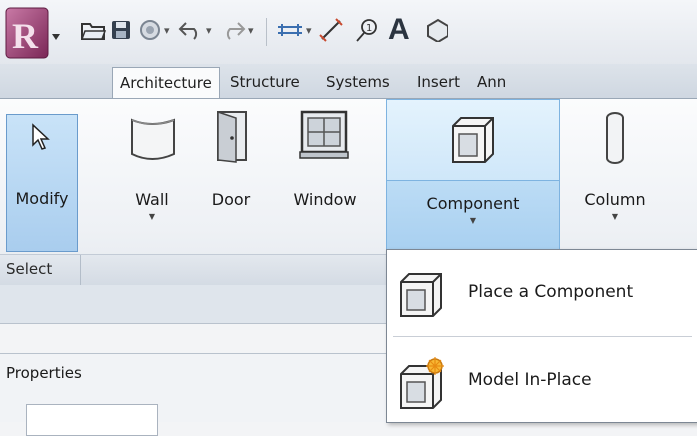 The height and width of the screenshot is (436, 697). I want to click on component-button: Component ▼, so click(473, 177).